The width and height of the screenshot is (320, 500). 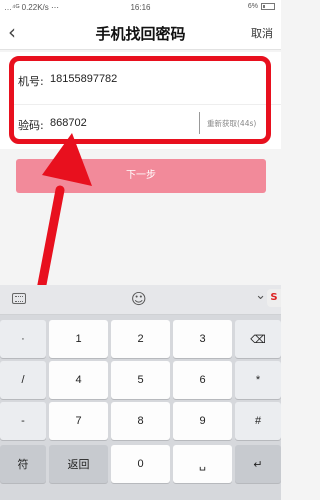 I want to click on backspace-key: ⌫, so click(x=258, y=339).